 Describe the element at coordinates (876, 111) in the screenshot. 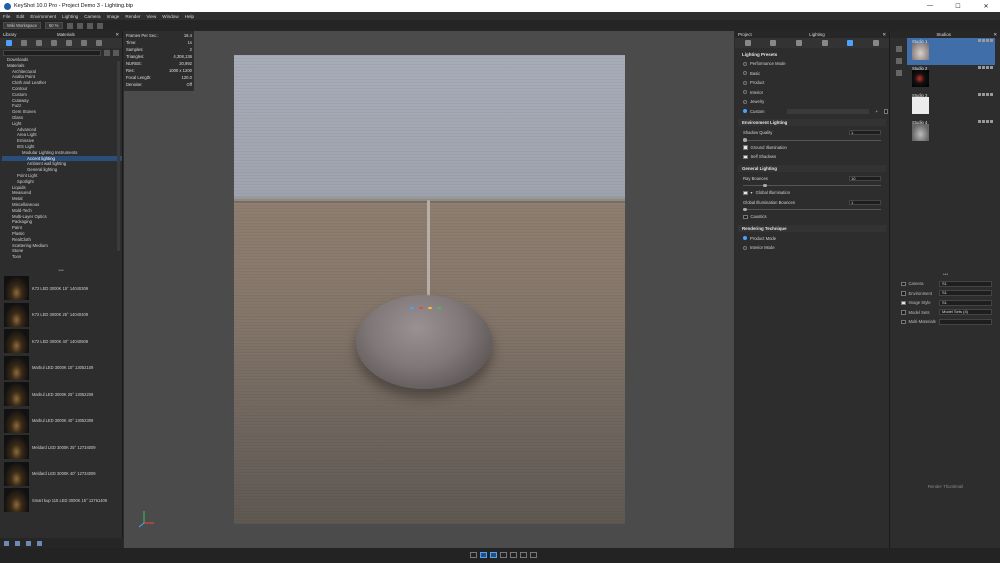

I see `add-preset-icon: +` at that location.